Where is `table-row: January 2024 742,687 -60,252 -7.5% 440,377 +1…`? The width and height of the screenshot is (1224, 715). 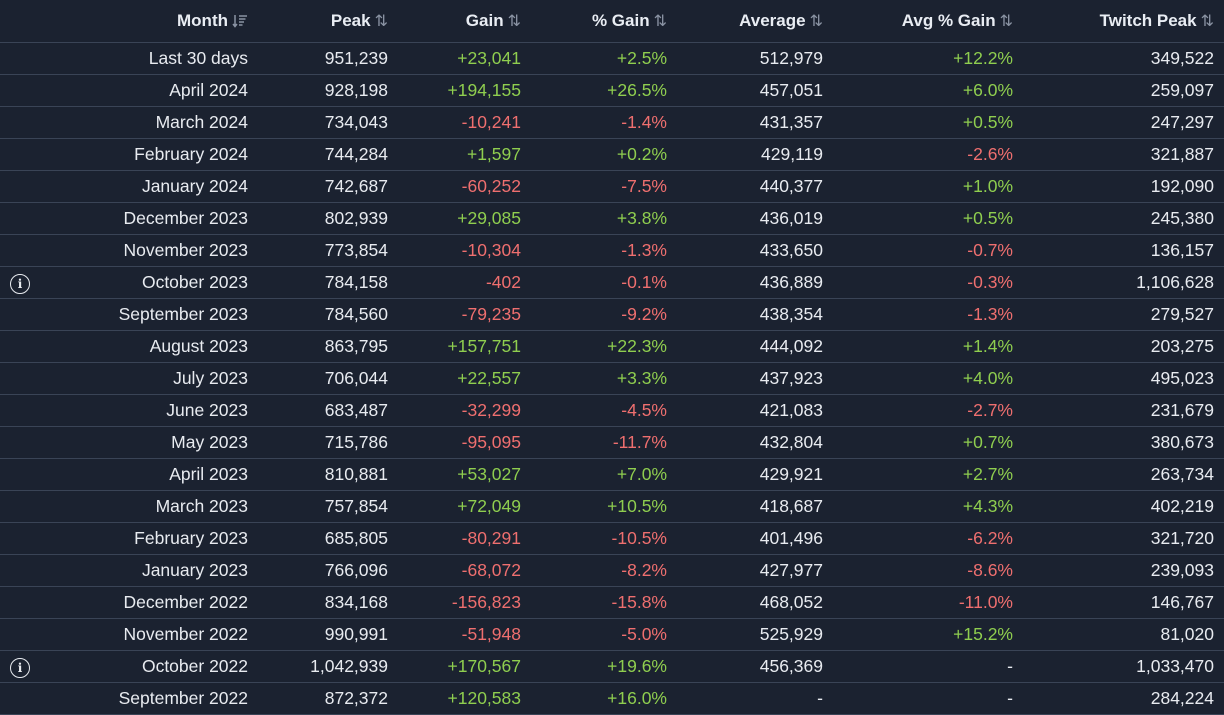 table-row: January 2024 742,687 -60,252 -7.5% 440,377 +1… is located at coordinates (612, 186).